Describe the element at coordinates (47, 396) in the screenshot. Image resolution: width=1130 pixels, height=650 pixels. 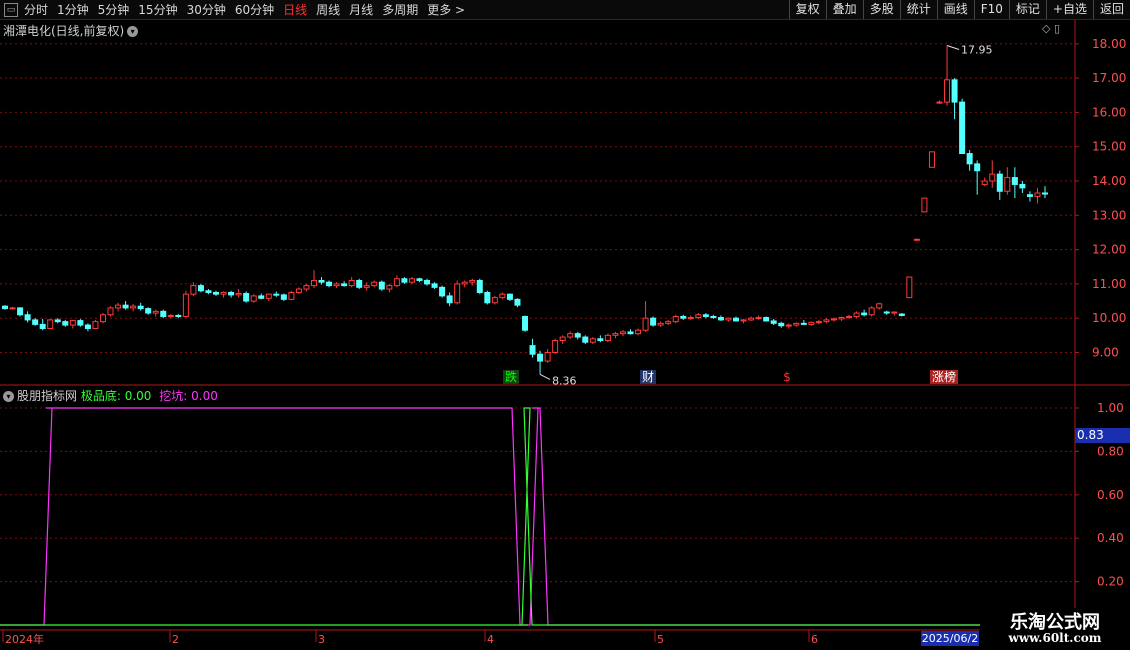
I see `indicator-name: 股朋指标网` at that location.